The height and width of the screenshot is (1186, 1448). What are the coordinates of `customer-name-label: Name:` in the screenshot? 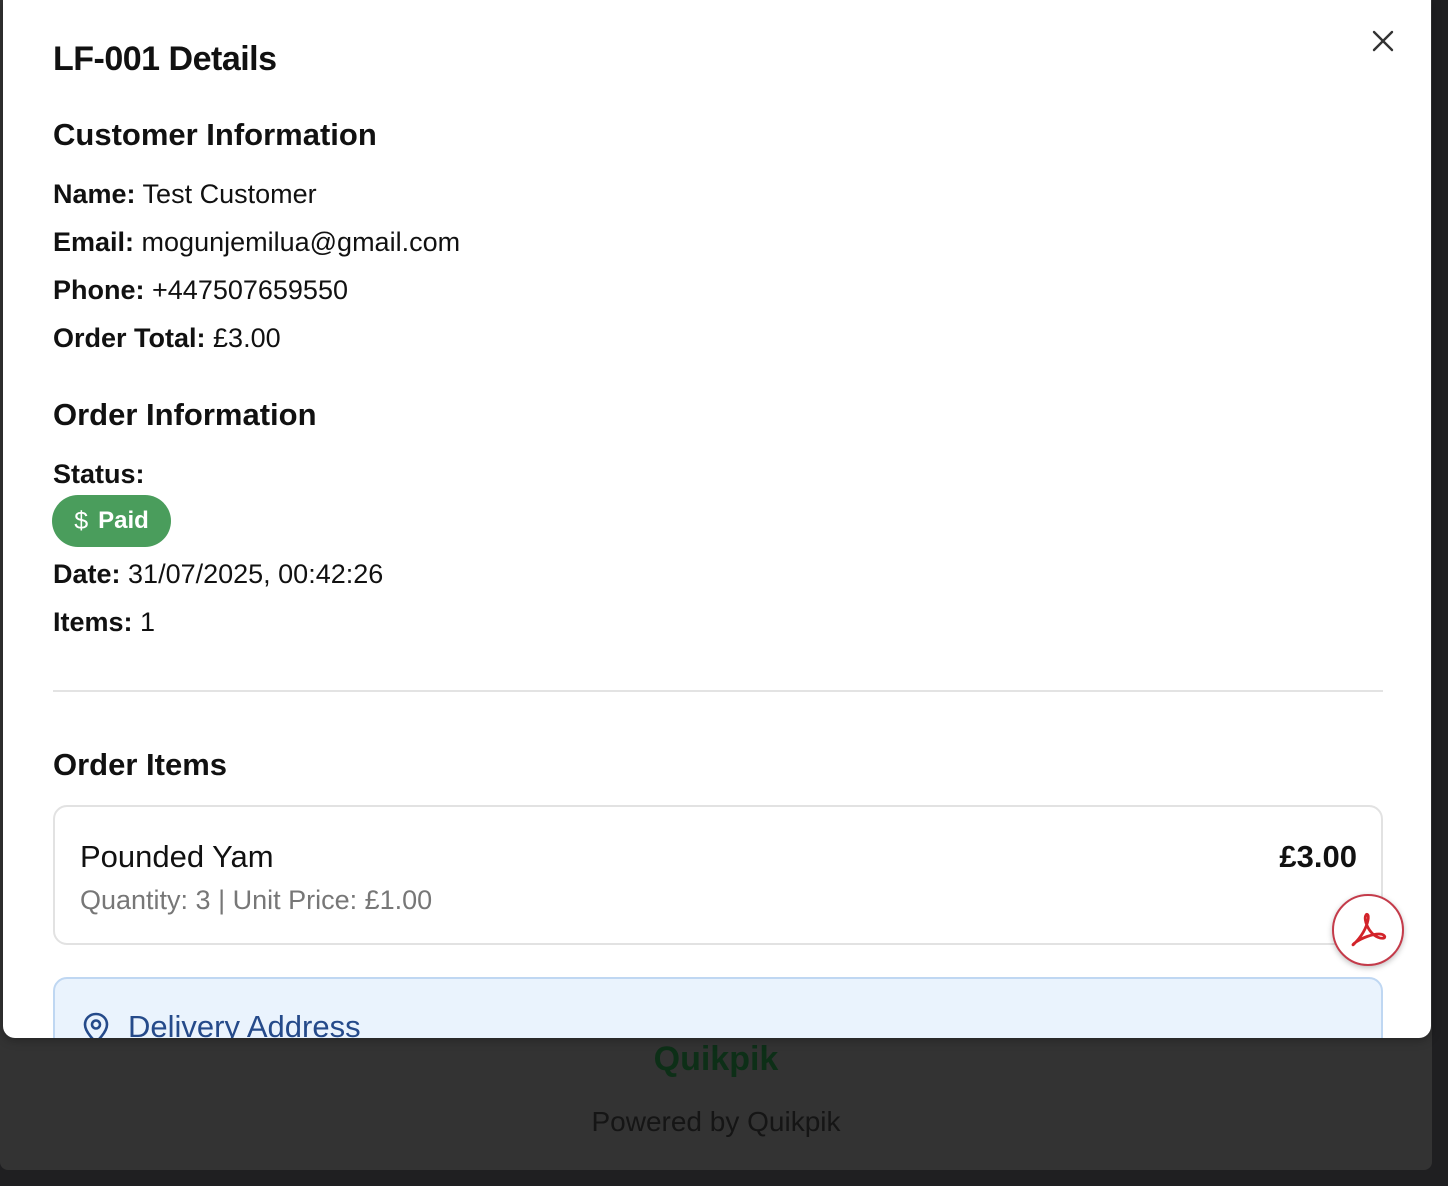 It's located at (94, 194).